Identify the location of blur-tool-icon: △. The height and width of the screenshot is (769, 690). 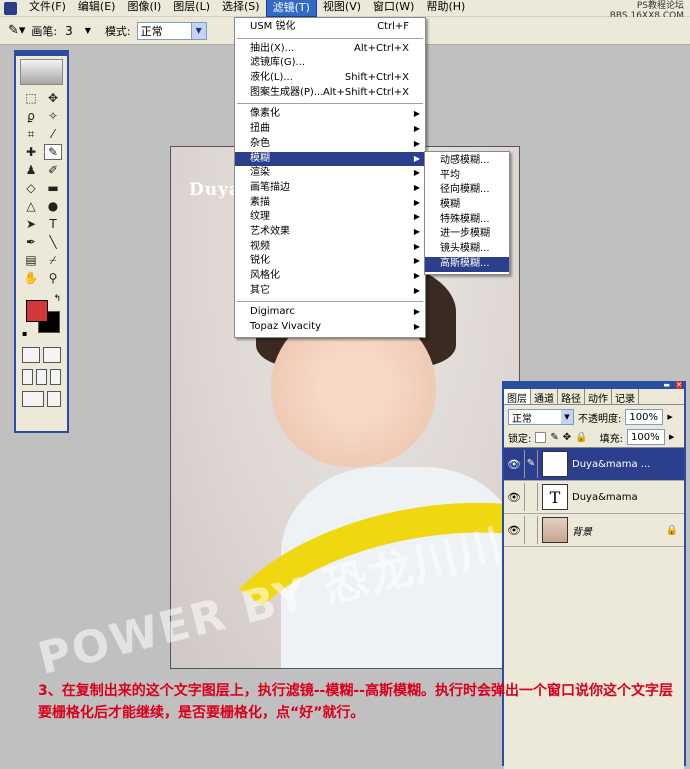
(31, 206).